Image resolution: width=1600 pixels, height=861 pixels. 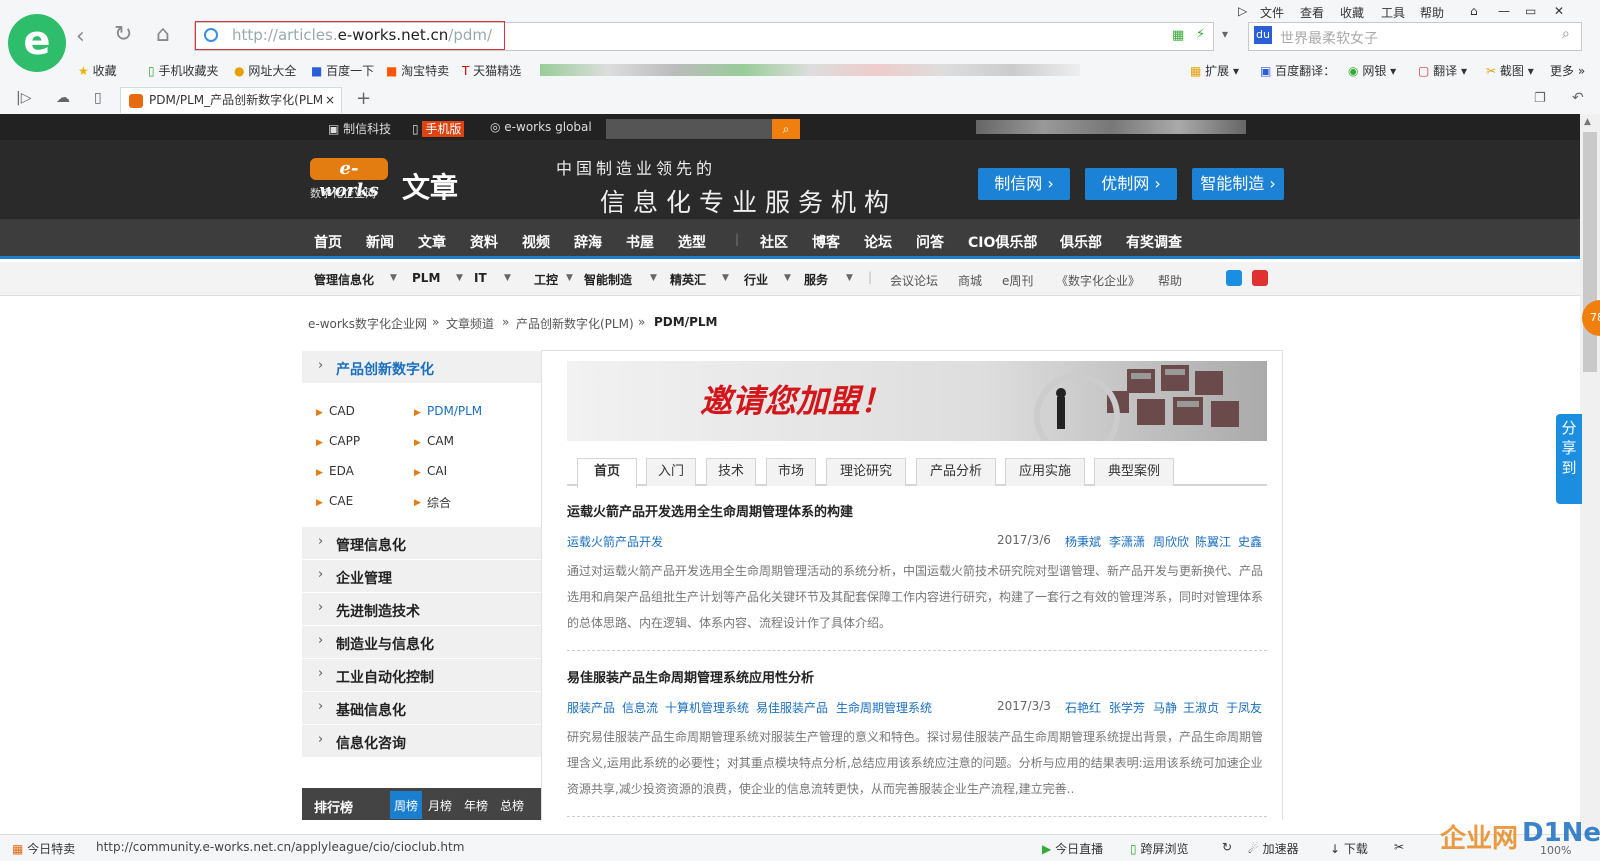 What do you see at coordinates (1566, 34) in the screenshot?
I see `search-icon: ⌕` at bounding box center [1566, 34].